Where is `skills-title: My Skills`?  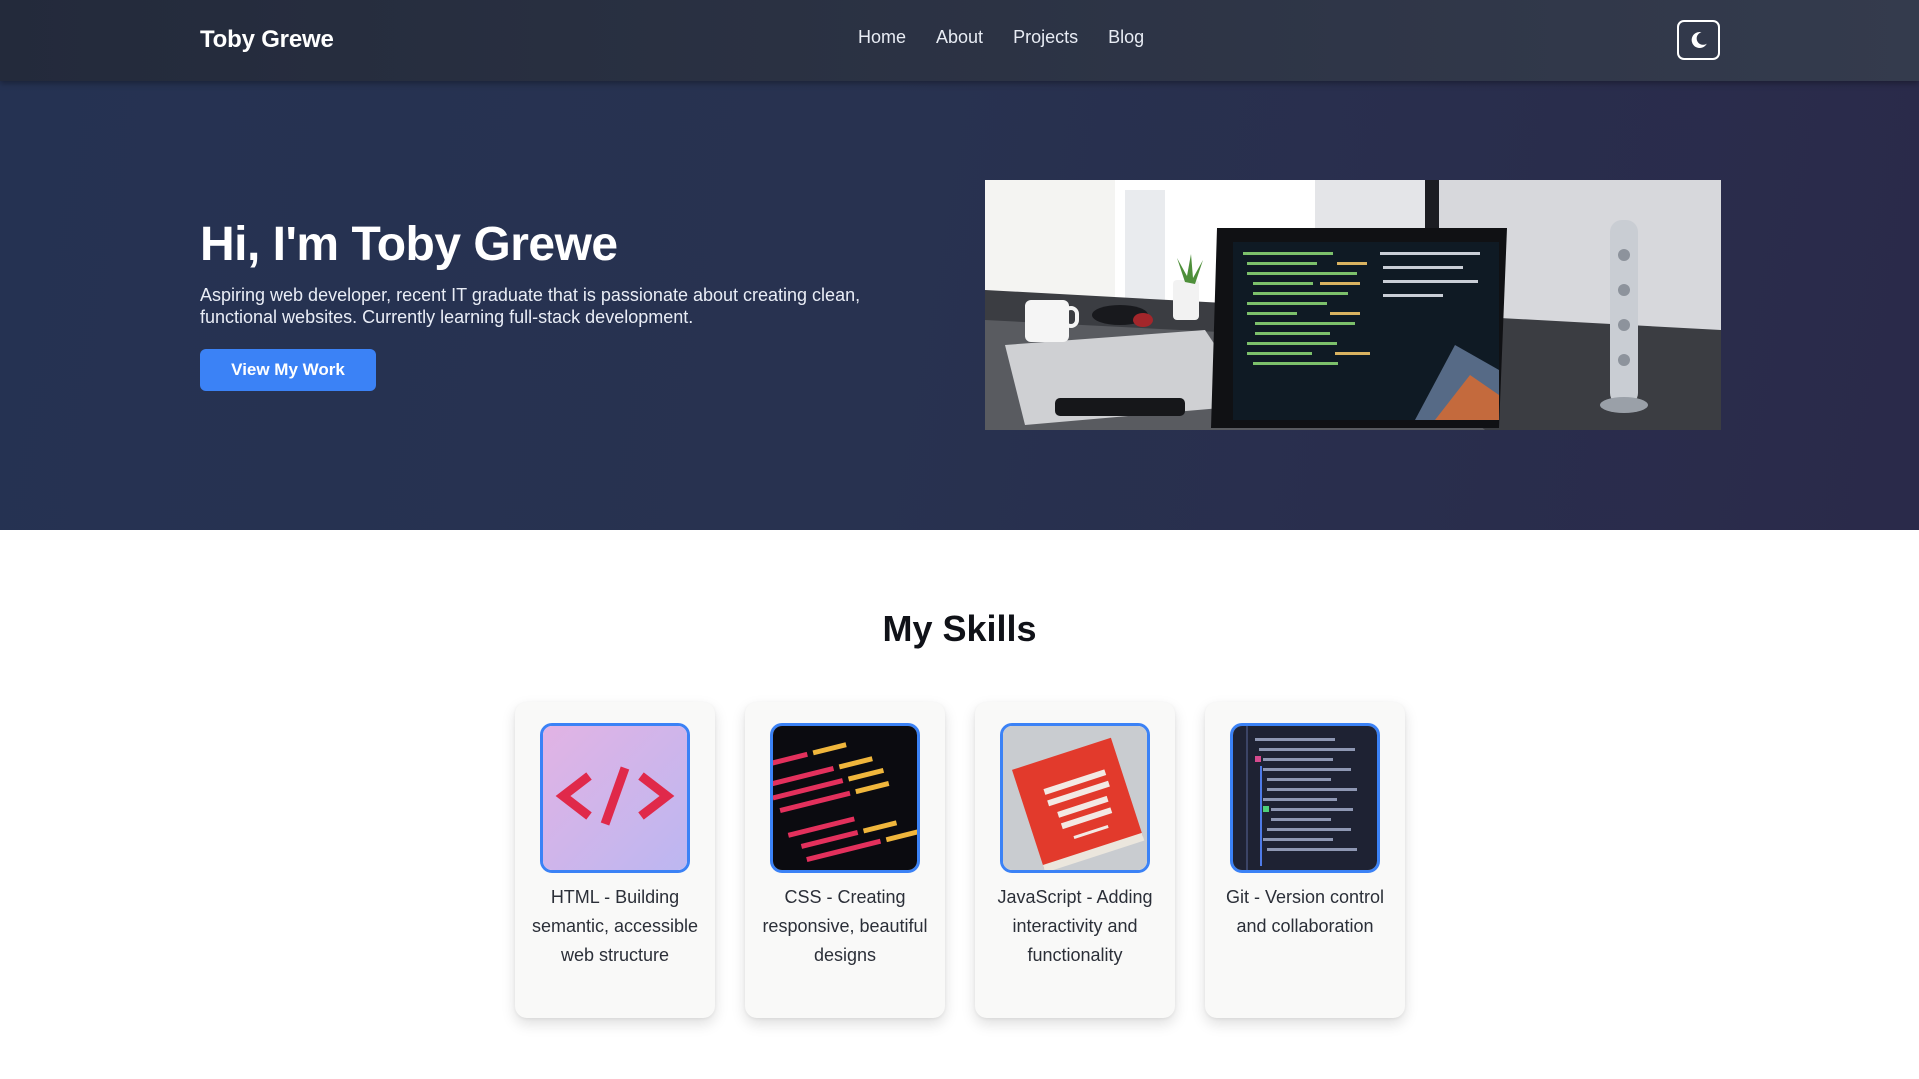 skills-title: My Skills is located at coordinates (959, 628).